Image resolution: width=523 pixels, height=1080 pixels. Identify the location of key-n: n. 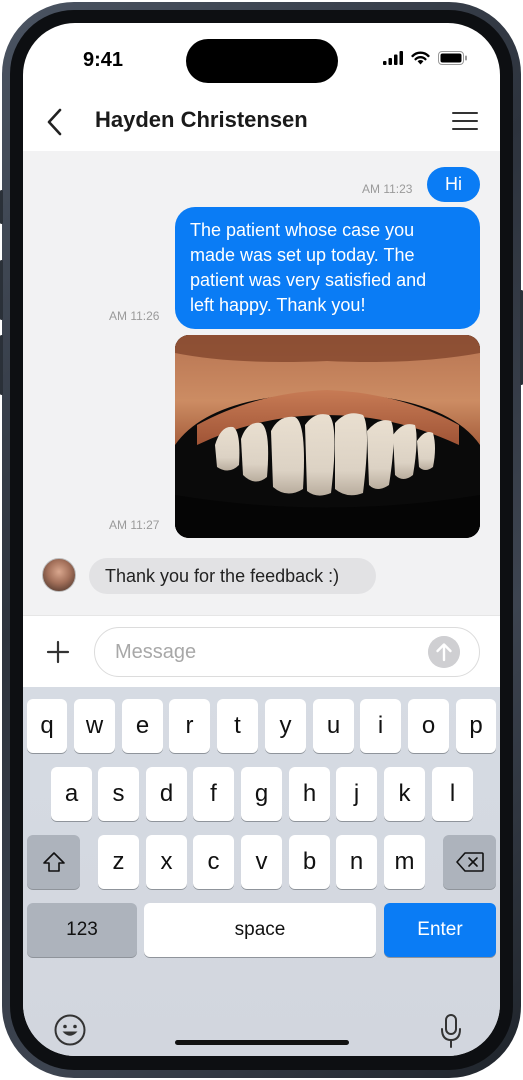
(356, 862).